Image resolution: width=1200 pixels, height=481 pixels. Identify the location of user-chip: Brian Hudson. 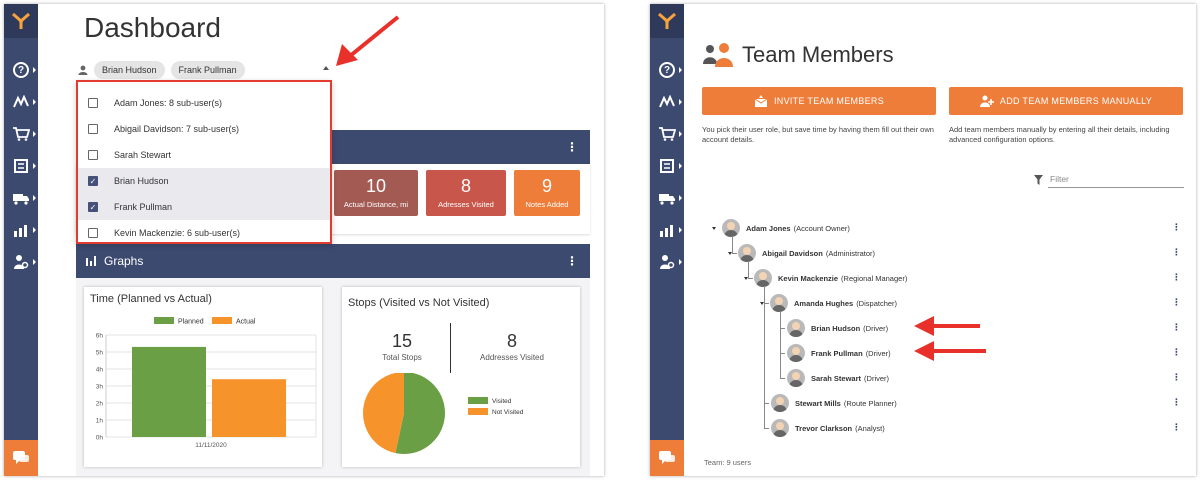
(129, 70).